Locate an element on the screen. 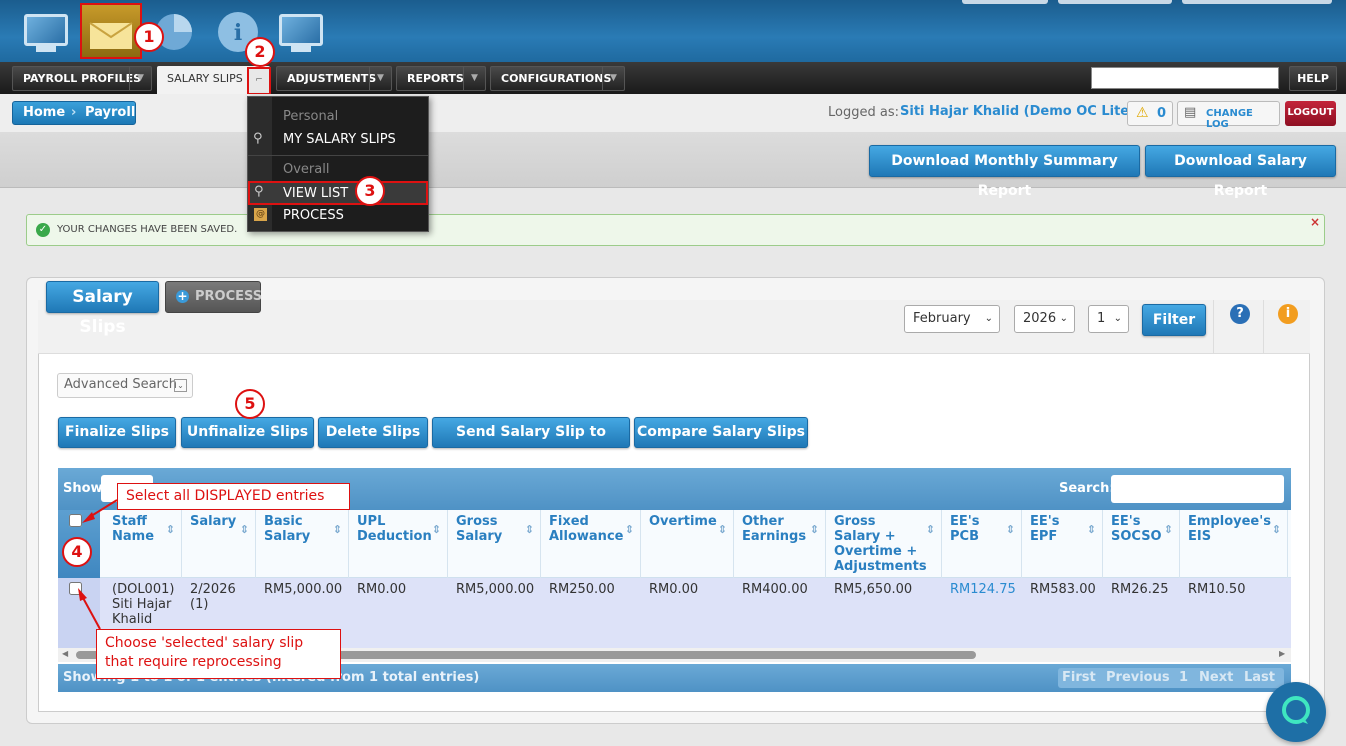  annotation-arrows is located at coordinates (98, 564).